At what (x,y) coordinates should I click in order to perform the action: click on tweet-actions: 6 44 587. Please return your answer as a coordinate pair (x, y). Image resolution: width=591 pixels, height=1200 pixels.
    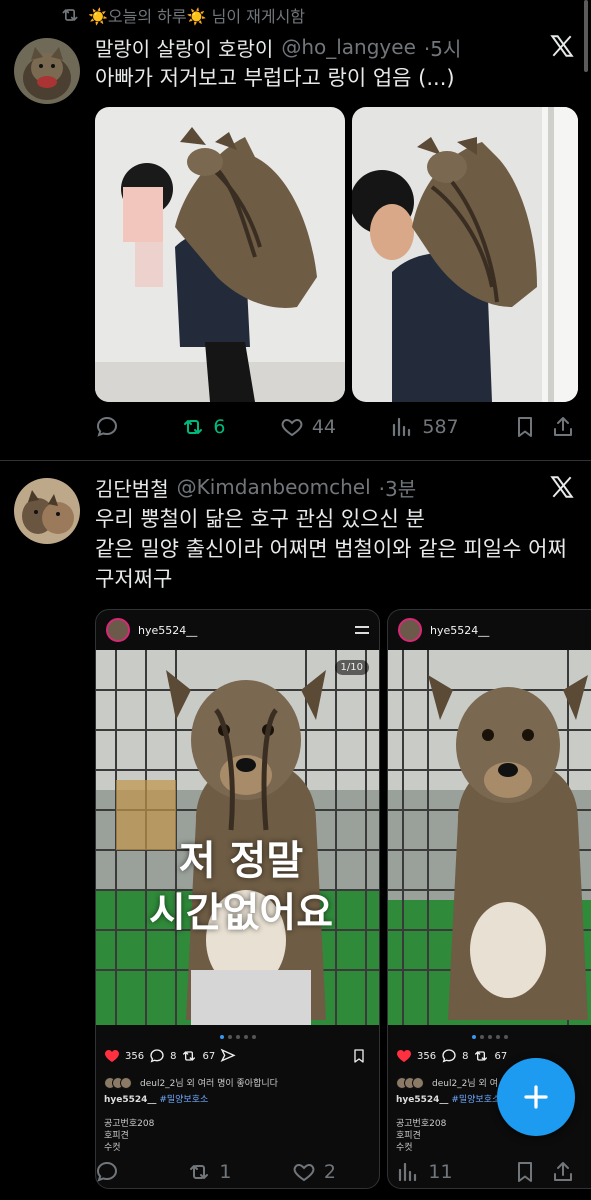
    Looking at the image, I should click on (335, 427).